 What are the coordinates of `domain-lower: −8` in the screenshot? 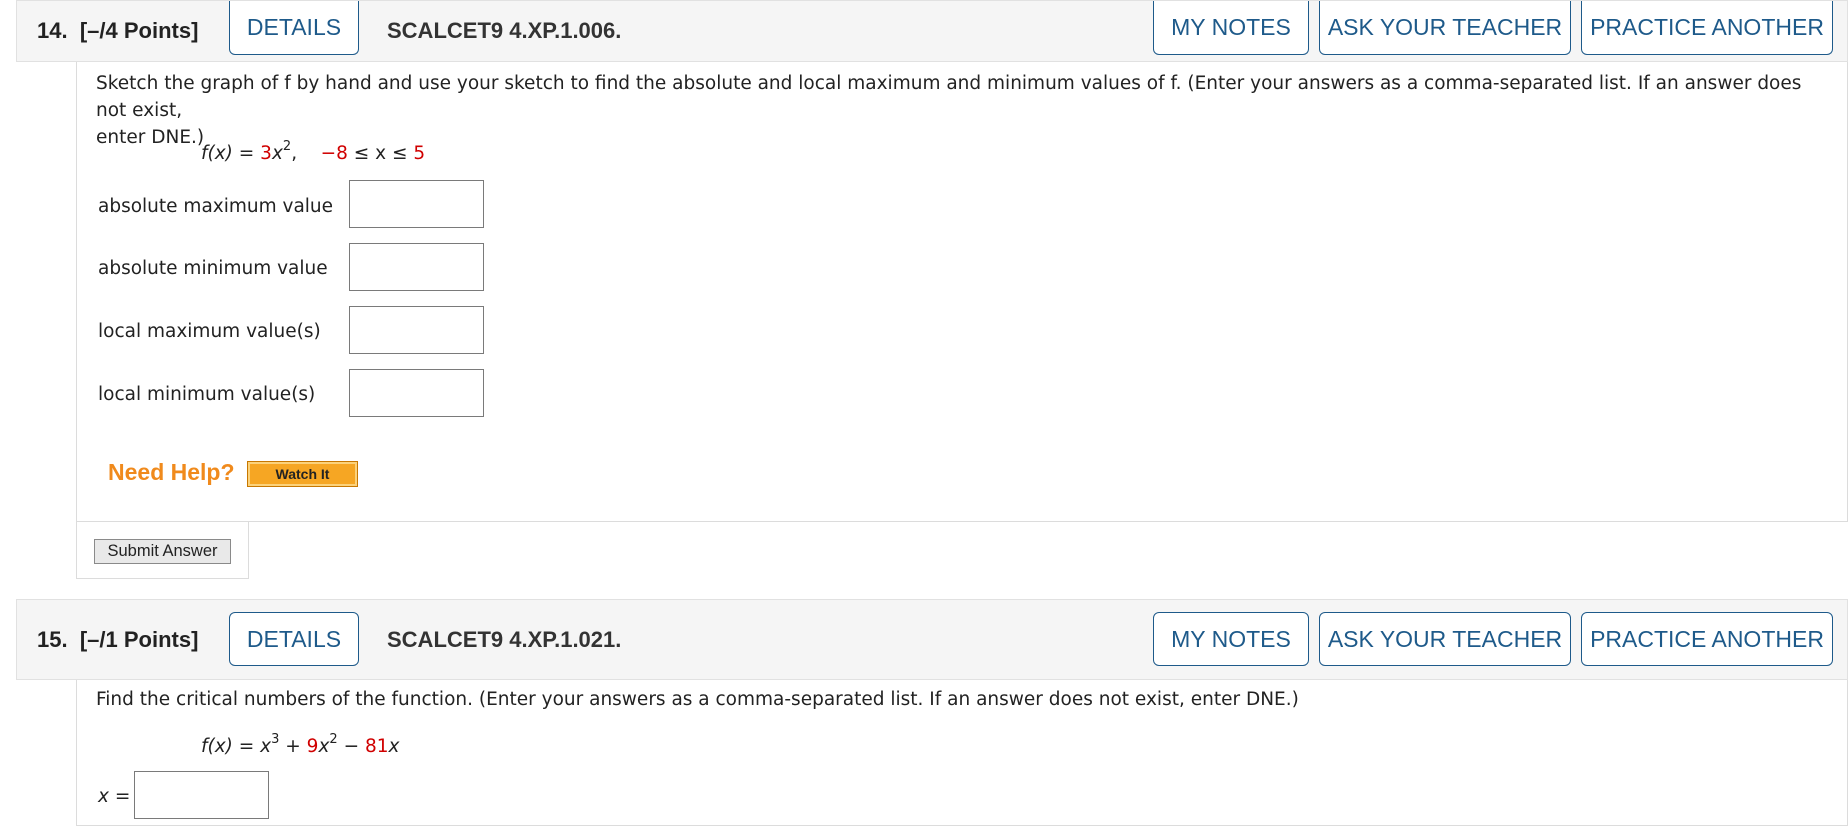 It's located at (334, 154).